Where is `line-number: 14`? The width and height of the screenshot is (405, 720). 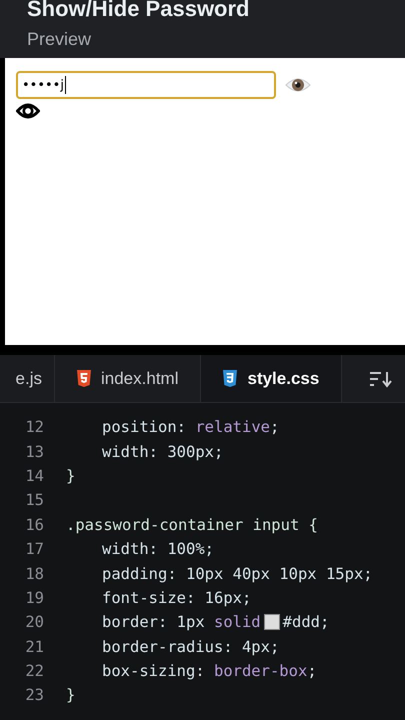 line-number: 14 is located at coordinates (34, 475).